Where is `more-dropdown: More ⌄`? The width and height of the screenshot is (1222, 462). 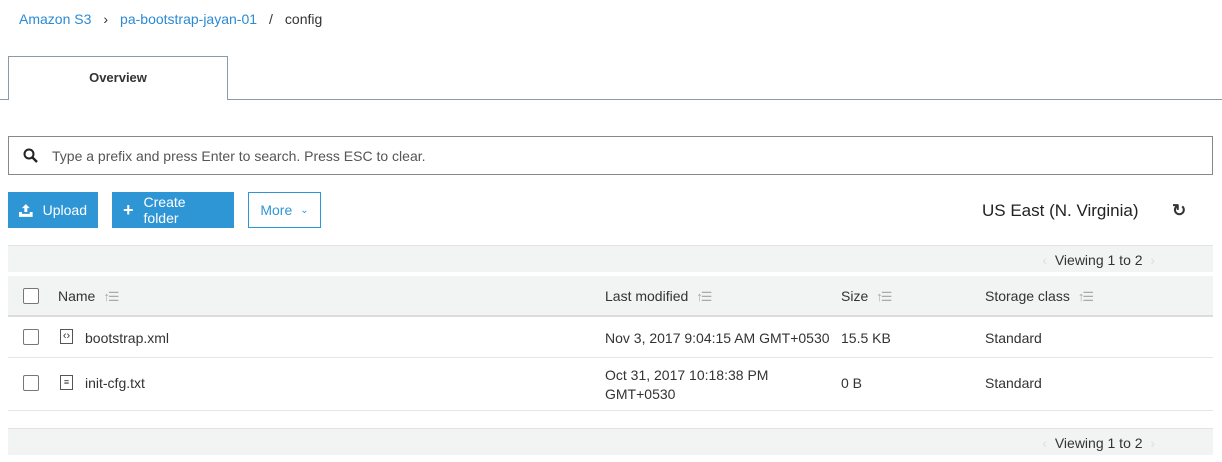 more-dropdown: More ⌄ is located at coordinates (284, 210).